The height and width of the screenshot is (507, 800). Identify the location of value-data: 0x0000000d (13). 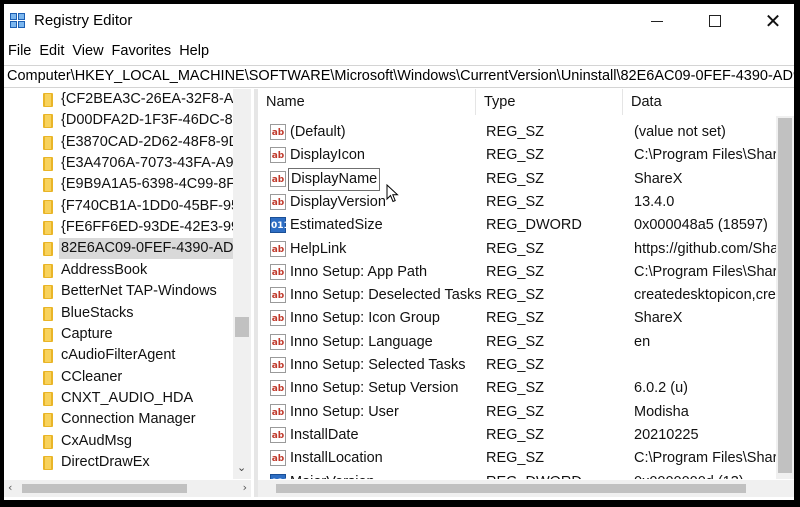
(705, 475).